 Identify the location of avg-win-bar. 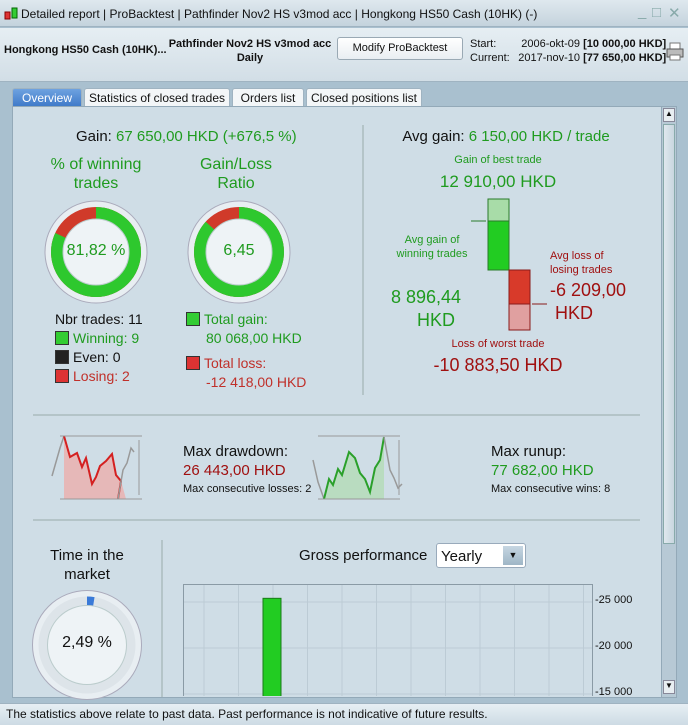
(498, 245).